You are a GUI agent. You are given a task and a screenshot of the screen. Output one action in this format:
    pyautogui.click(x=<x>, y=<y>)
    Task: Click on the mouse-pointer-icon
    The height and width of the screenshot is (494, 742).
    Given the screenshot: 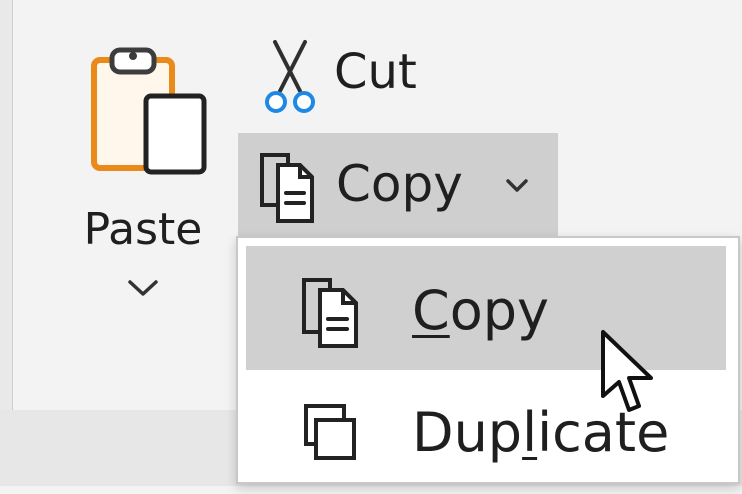 What is the action you would take?
    pyautogui.click(x=627, y=372)
    